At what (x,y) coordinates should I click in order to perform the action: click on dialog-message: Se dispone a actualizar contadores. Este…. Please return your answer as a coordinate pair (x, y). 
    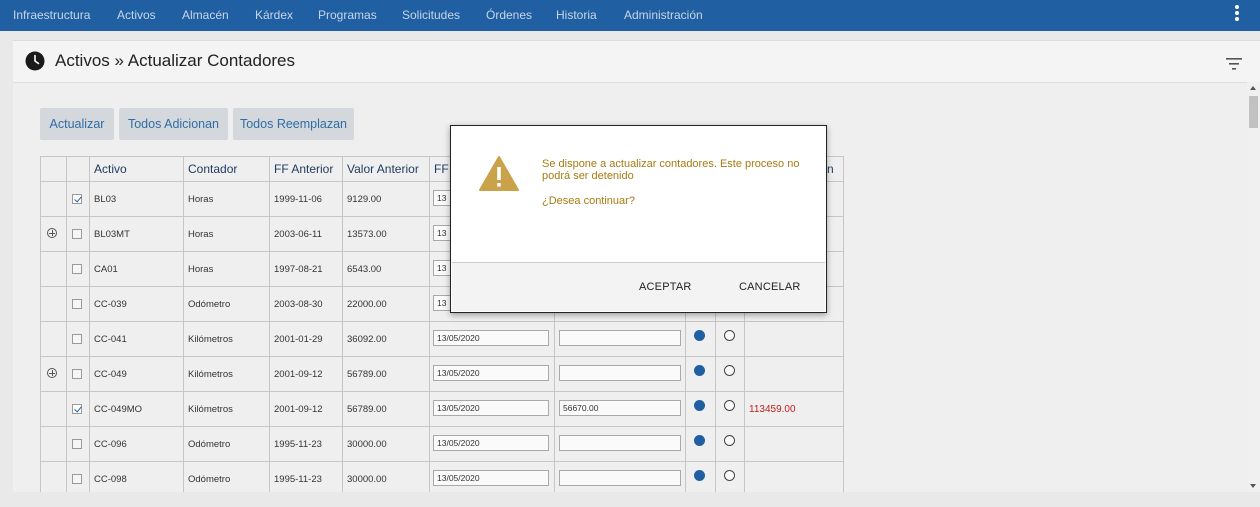
    Looking at the image, I should click on (671, 170).